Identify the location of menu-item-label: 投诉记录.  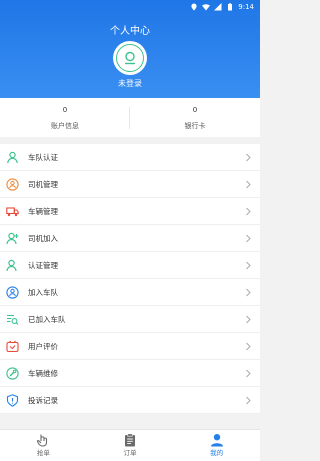
(43, 400).